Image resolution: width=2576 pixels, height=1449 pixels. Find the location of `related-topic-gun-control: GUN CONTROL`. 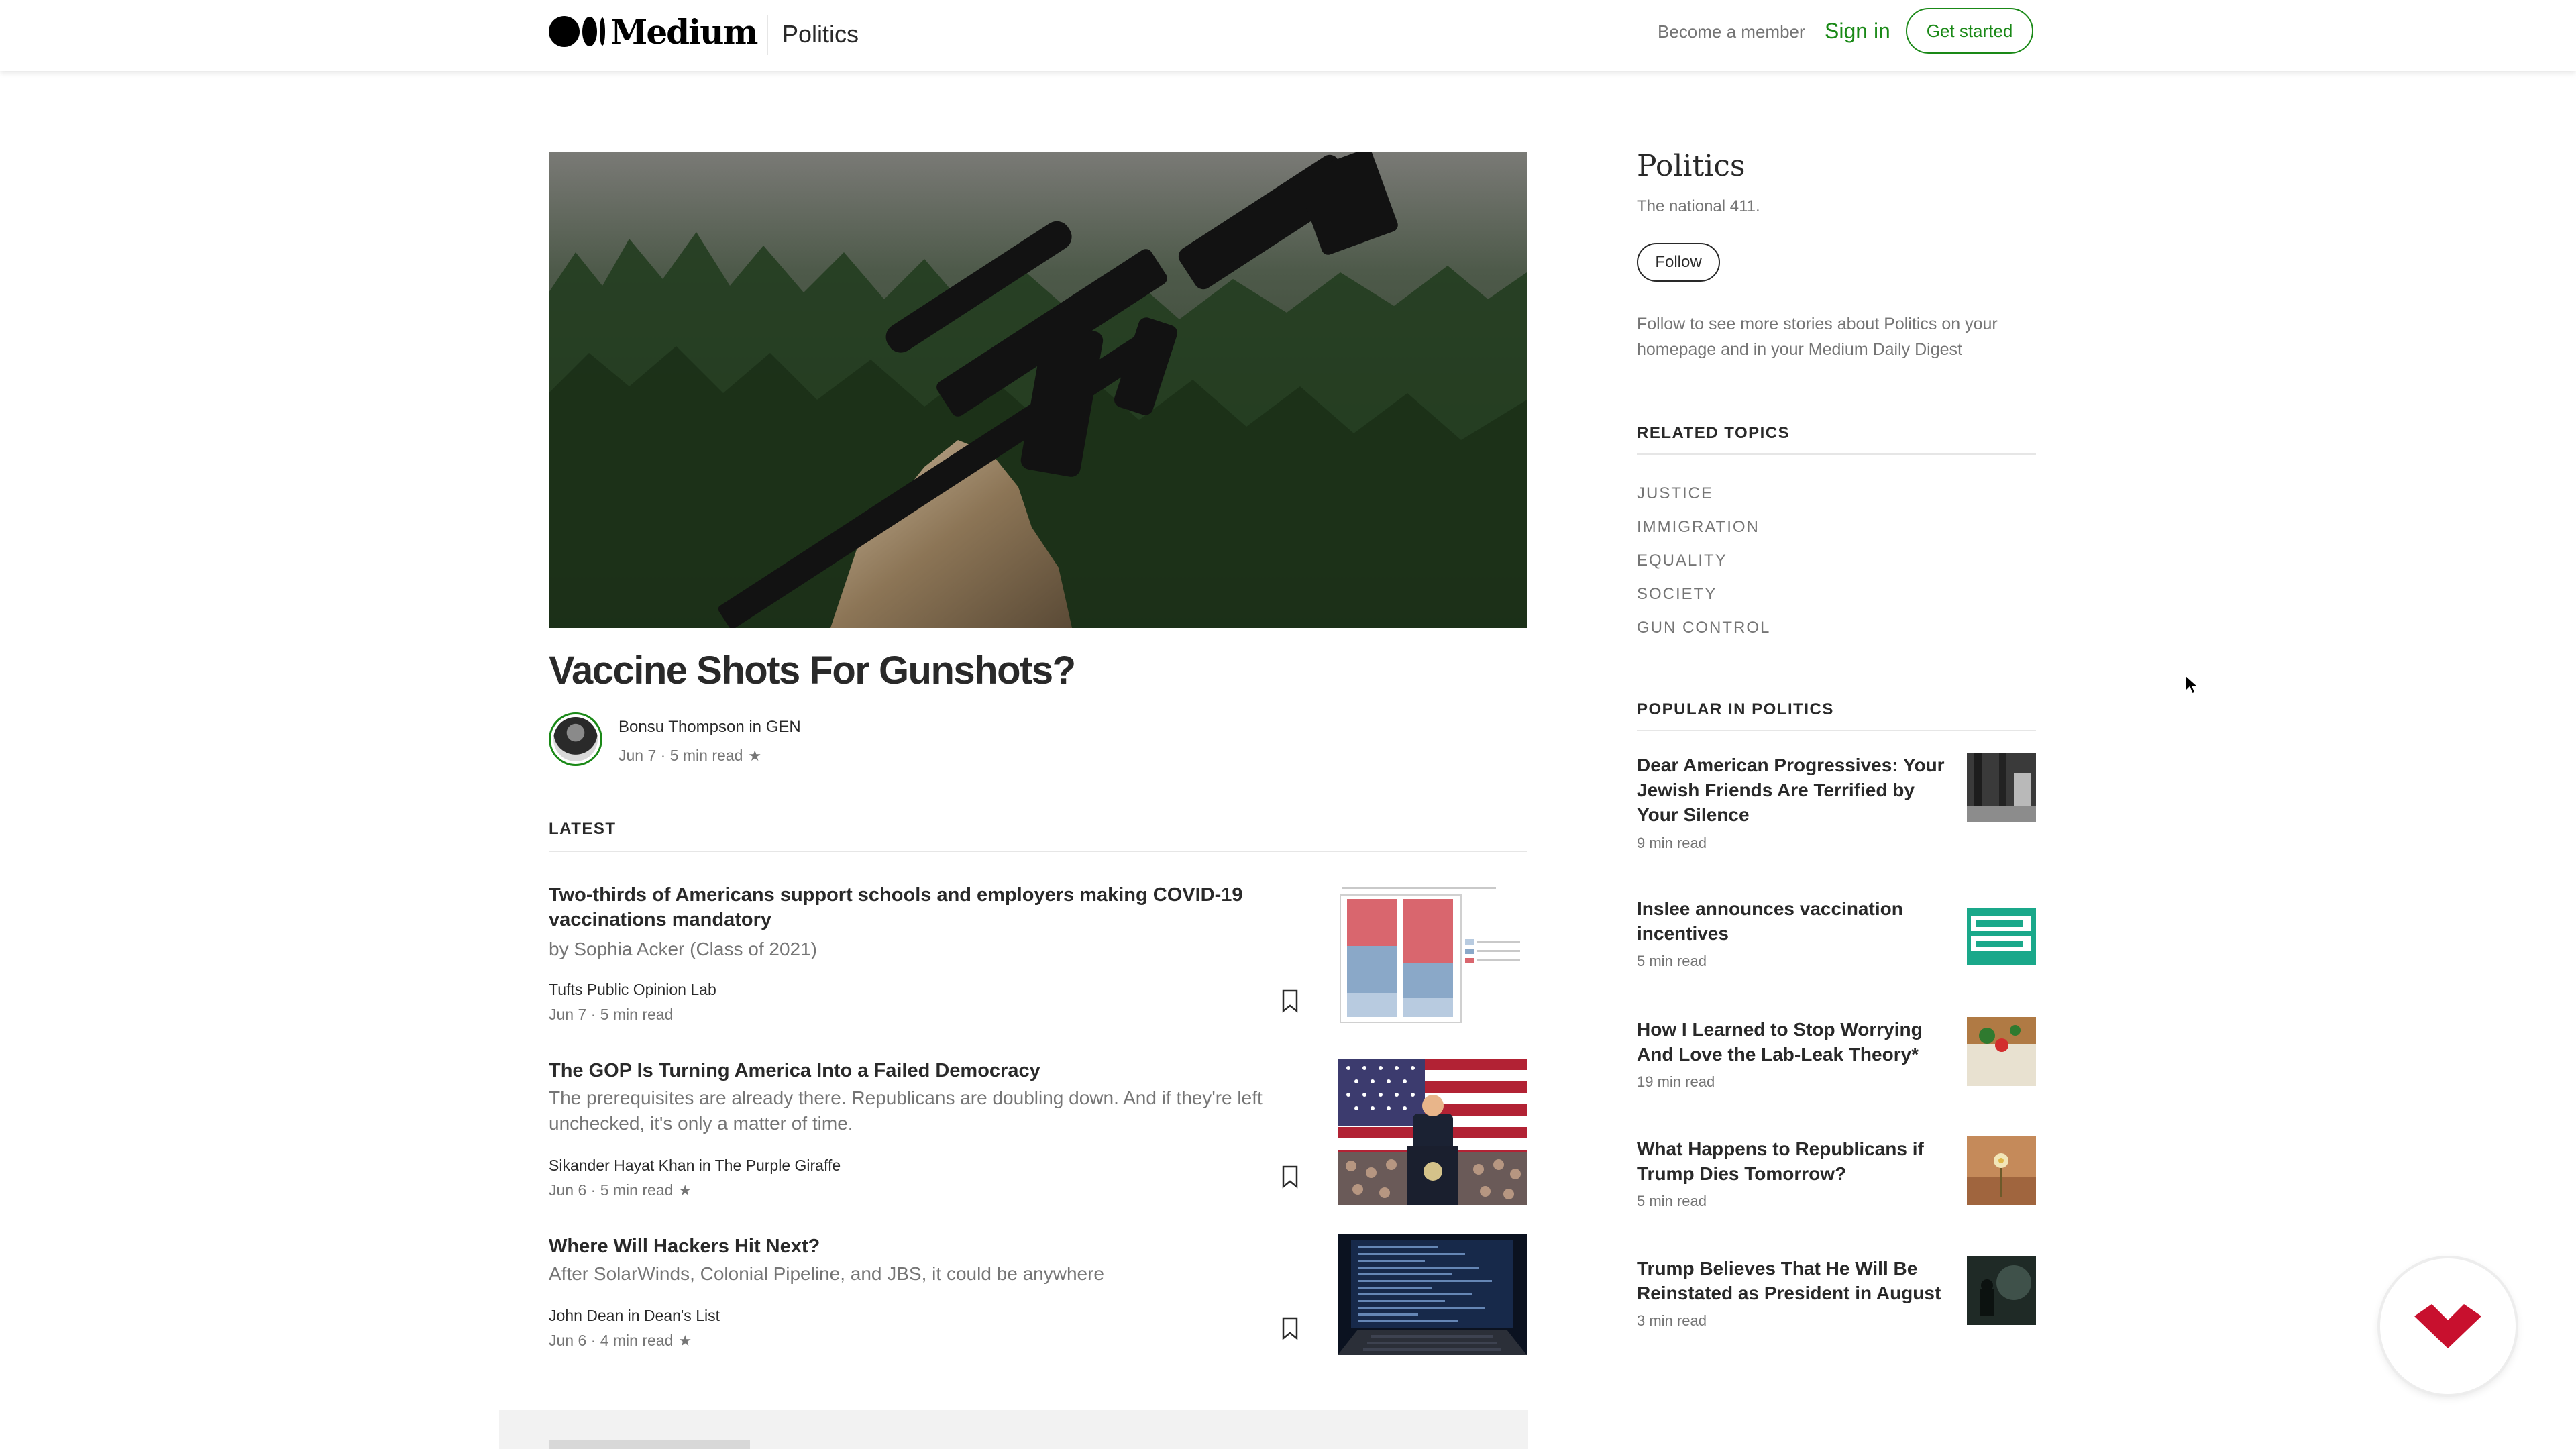

related-topic-gun-control: GUN CONTROL is located at coordinates (1703, 628).